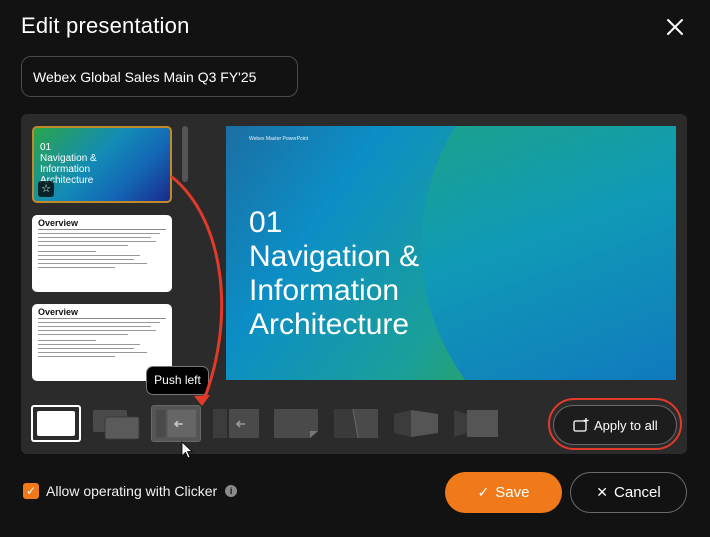  What do you see at coordinates (236, 423) in the screenshot?
I see `transition-push-left-alt` at bounding box center [236, 423].